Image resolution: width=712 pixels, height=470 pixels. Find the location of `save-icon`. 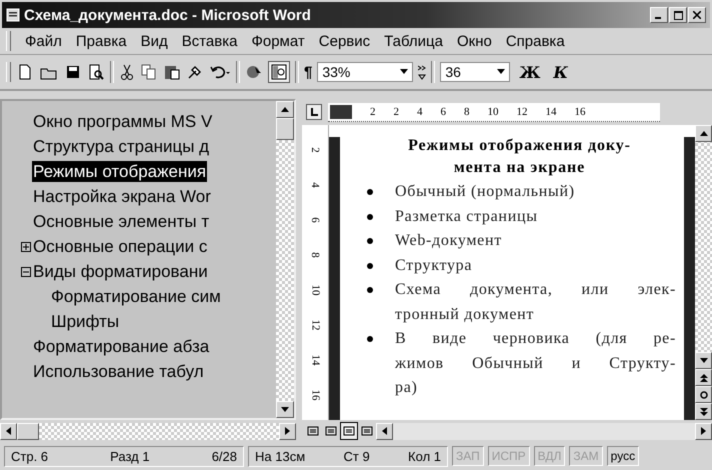

save-icon is located at coordinates (73, 72).